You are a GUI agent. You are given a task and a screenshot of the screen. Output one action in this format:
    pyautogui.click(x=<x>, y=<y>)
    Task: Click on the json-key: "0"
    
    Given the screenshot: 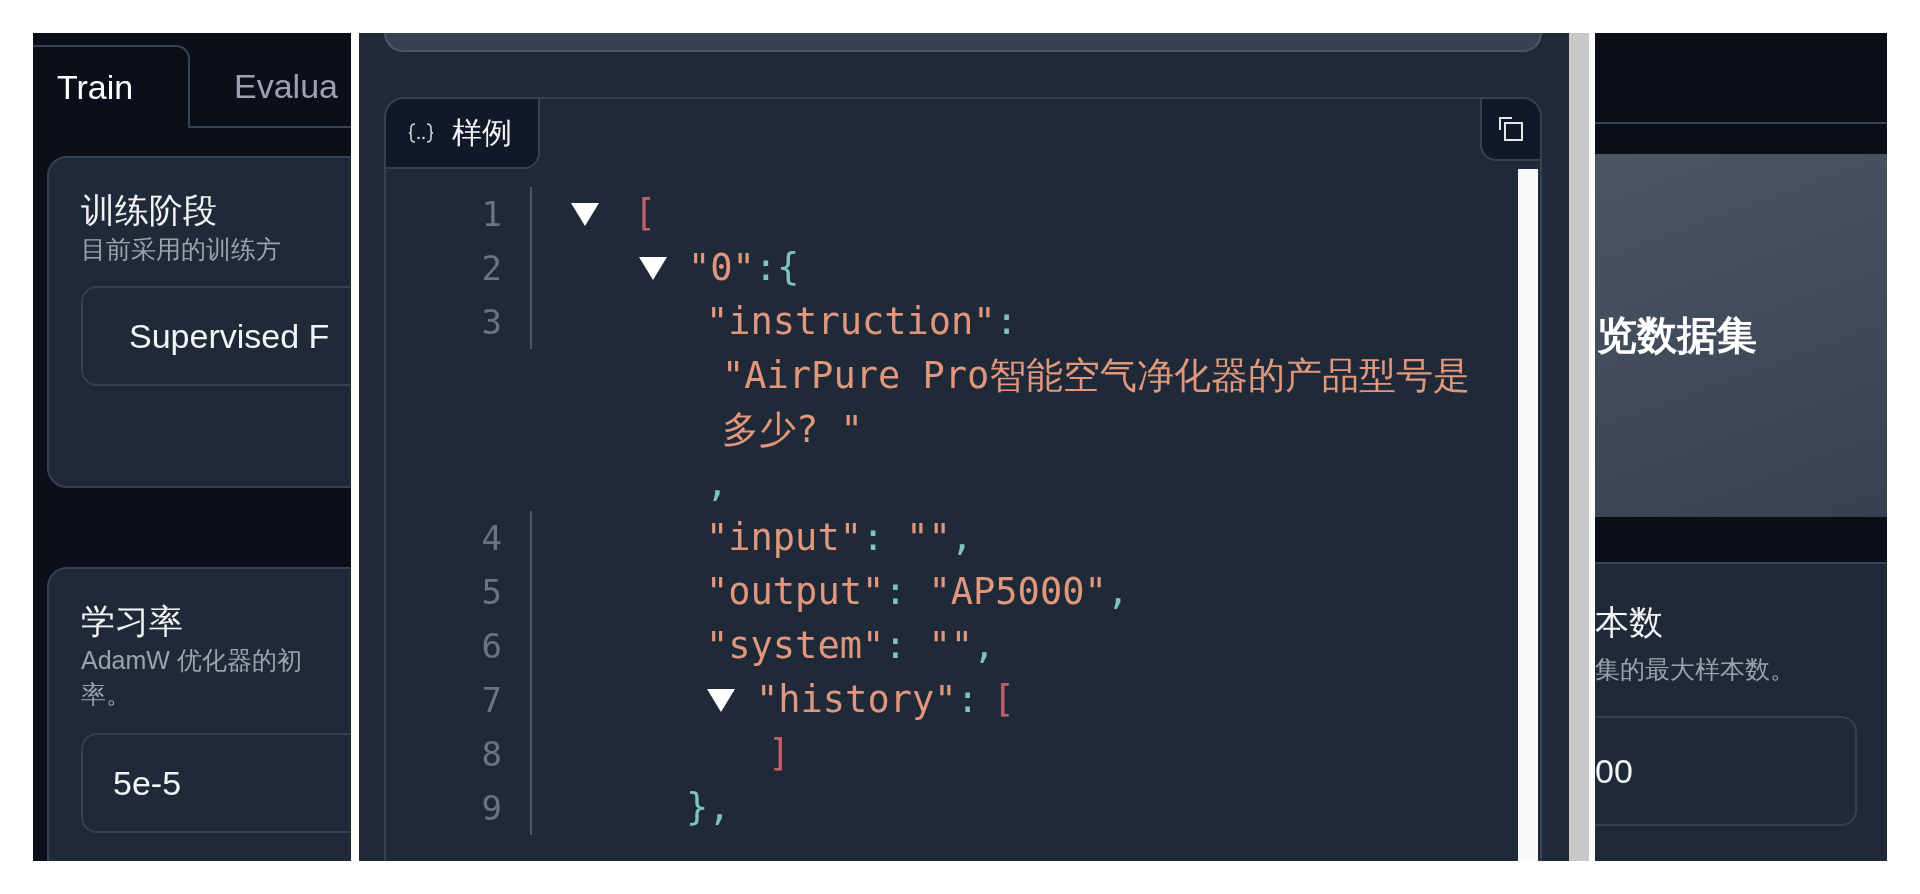 What is the action you would take?
    pyautogui.click(x=721, y=268)
    